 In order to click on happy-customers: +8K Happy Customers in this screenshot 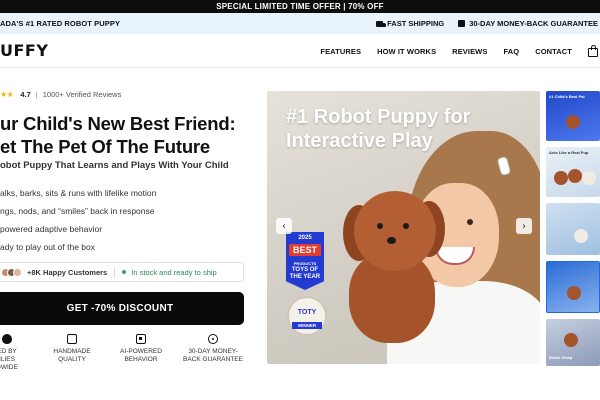, I will do `click(67, 272)`.